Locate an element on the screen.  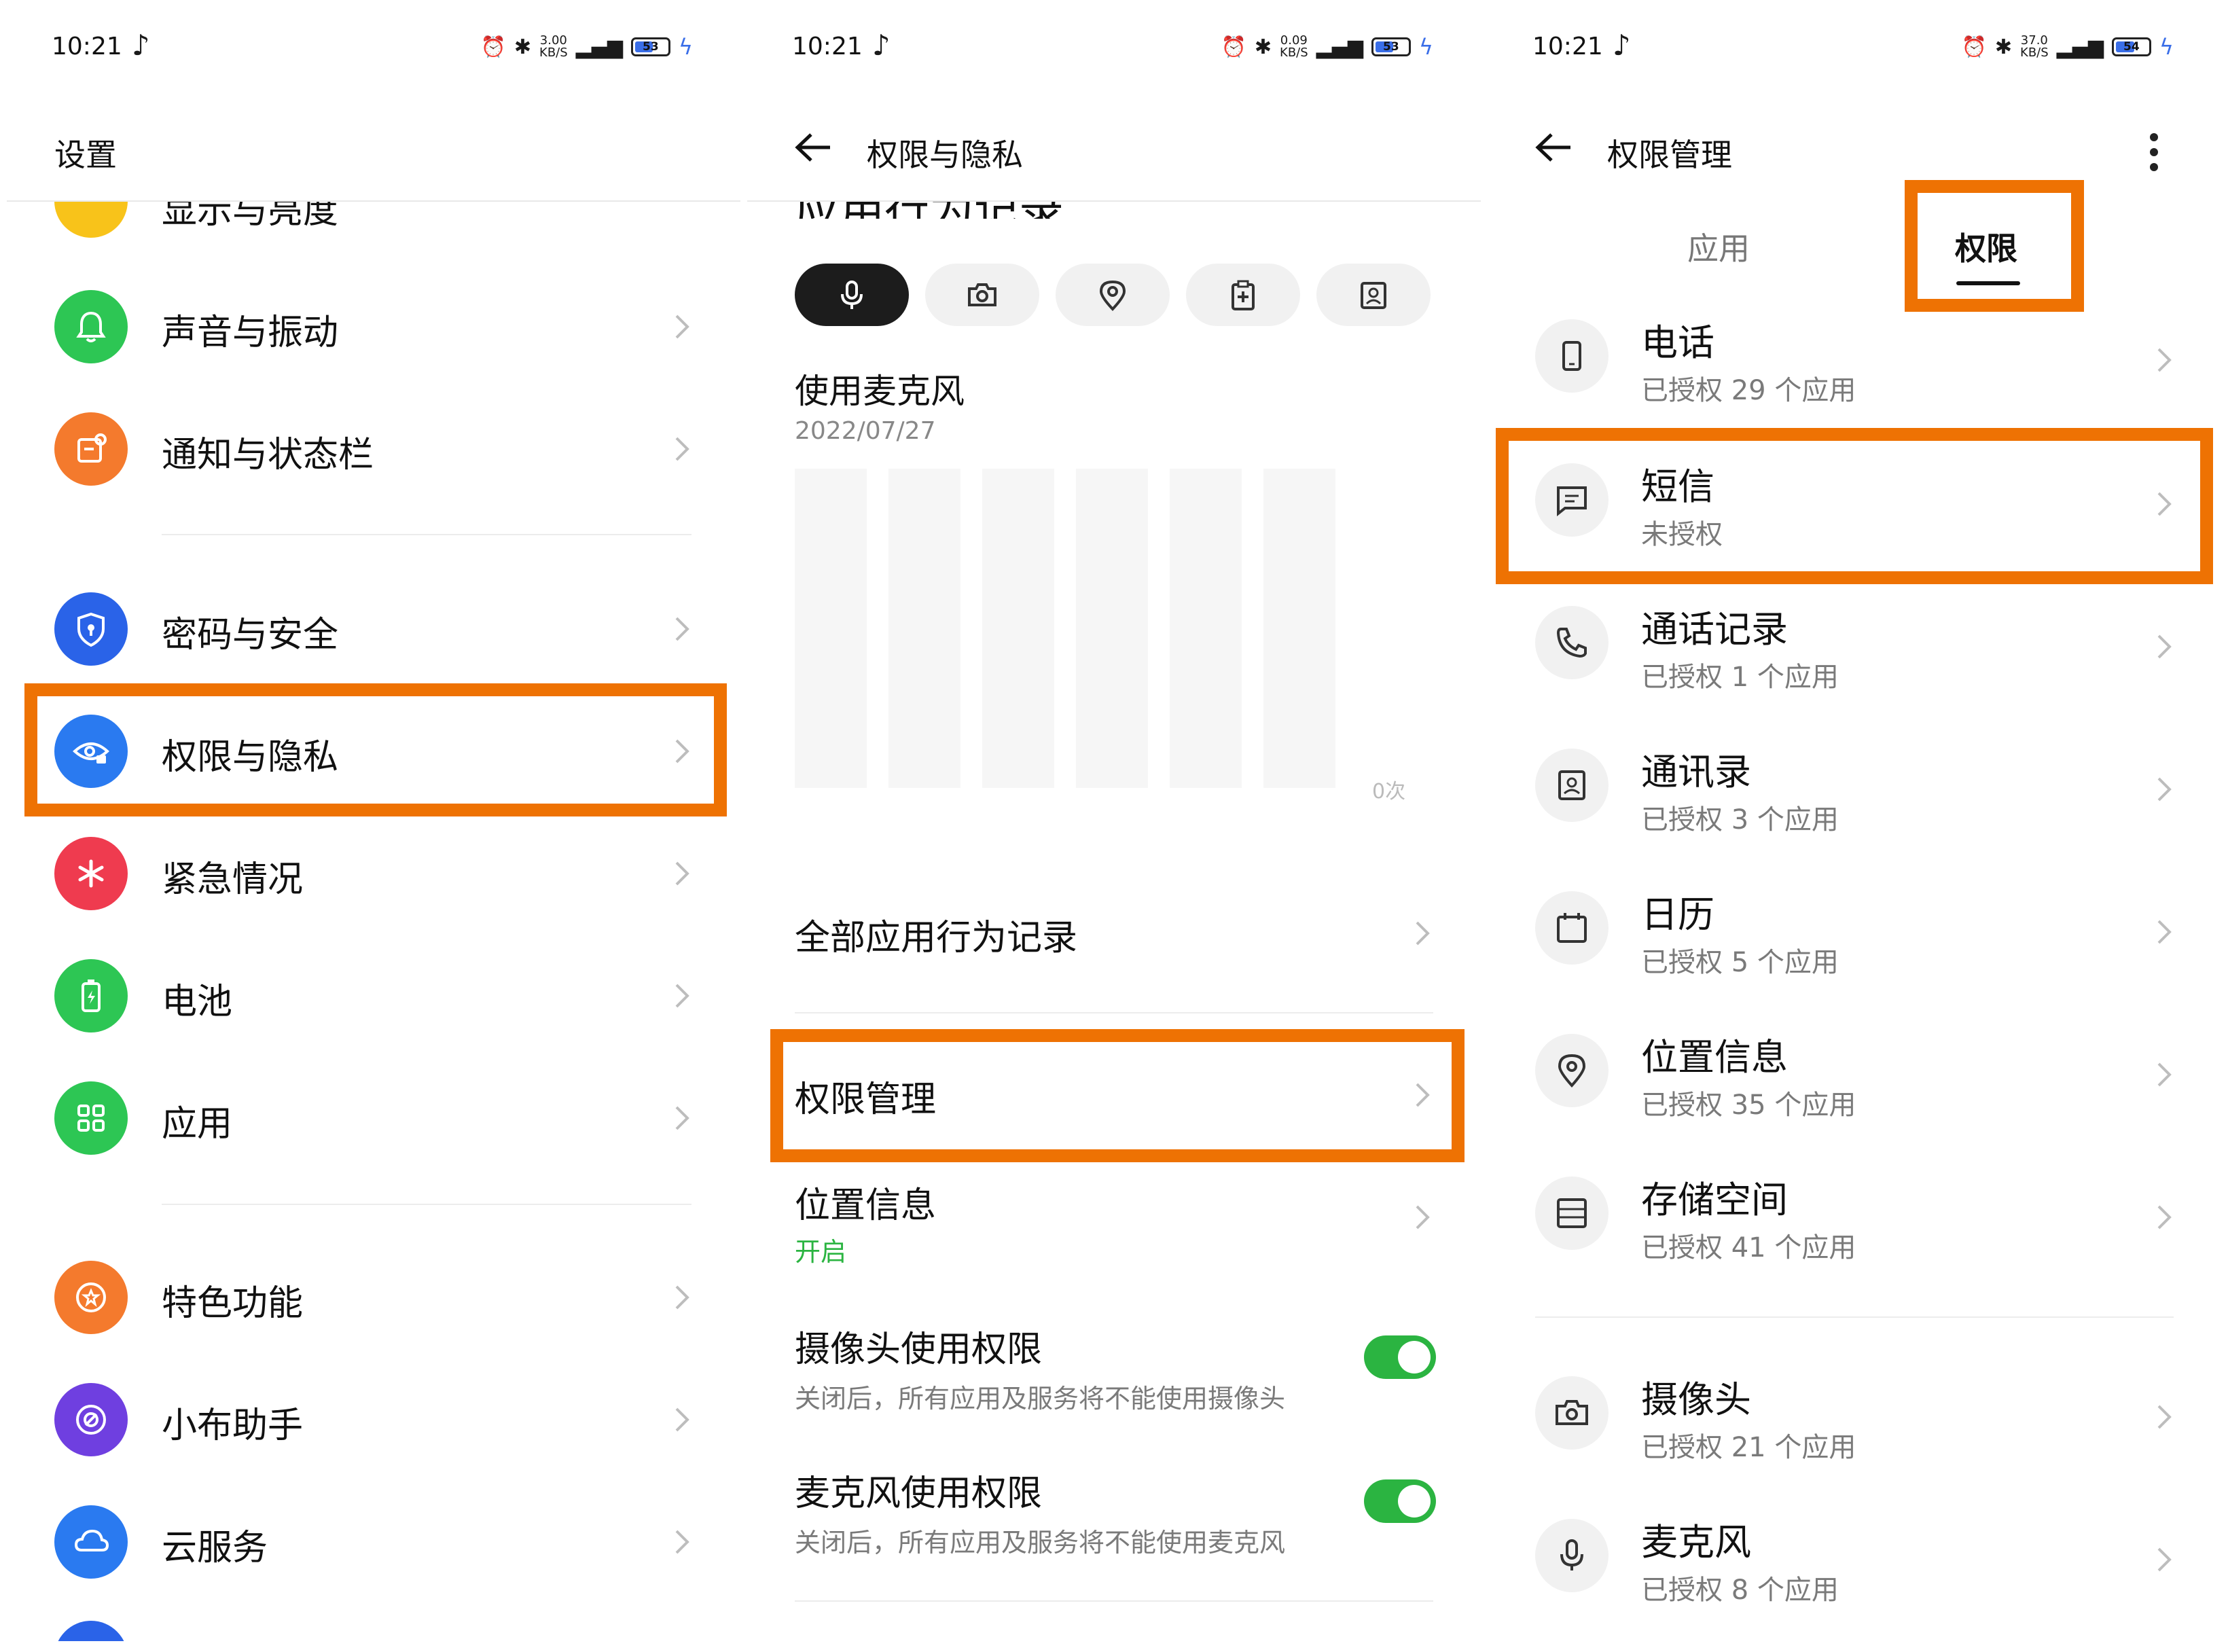
usage-title: 使用麦克风 is located at coordinates (880, 391).